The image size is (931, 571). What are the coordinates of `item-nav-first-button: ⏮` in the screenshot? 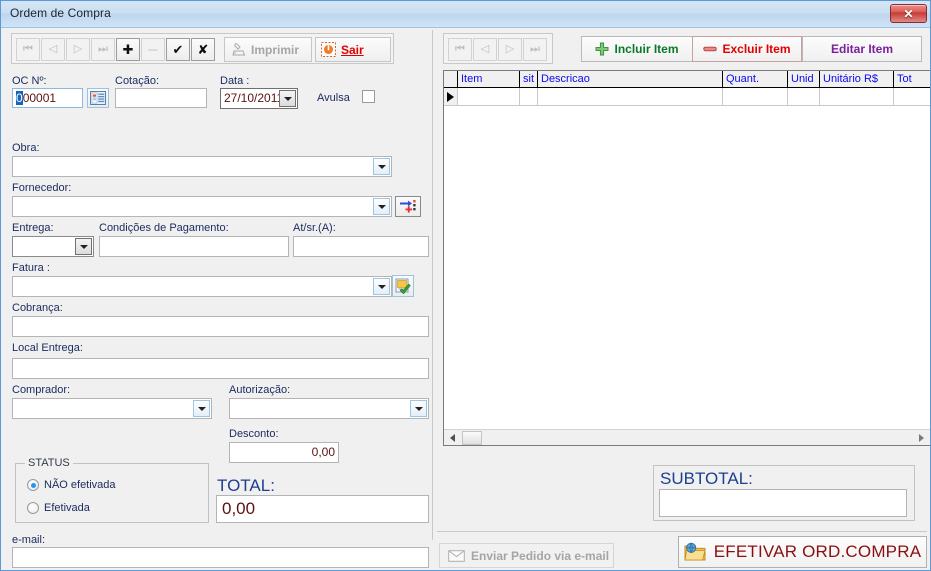 It's located at (460, 49).